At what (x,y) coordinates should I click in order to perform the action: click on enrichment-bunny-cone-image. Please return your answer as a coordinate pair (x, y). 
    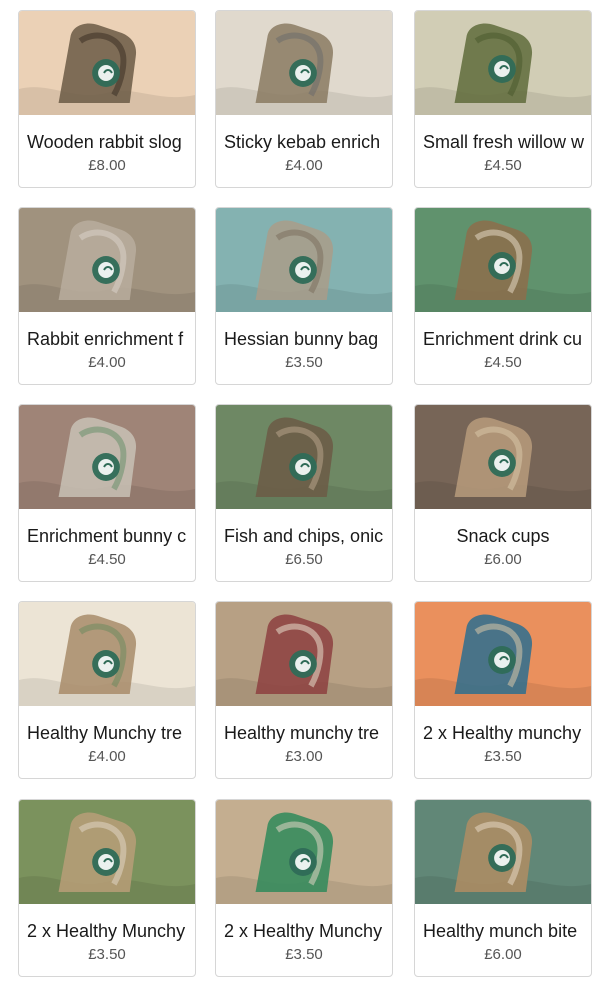
    Looking at the image, I should click on (107, 457).